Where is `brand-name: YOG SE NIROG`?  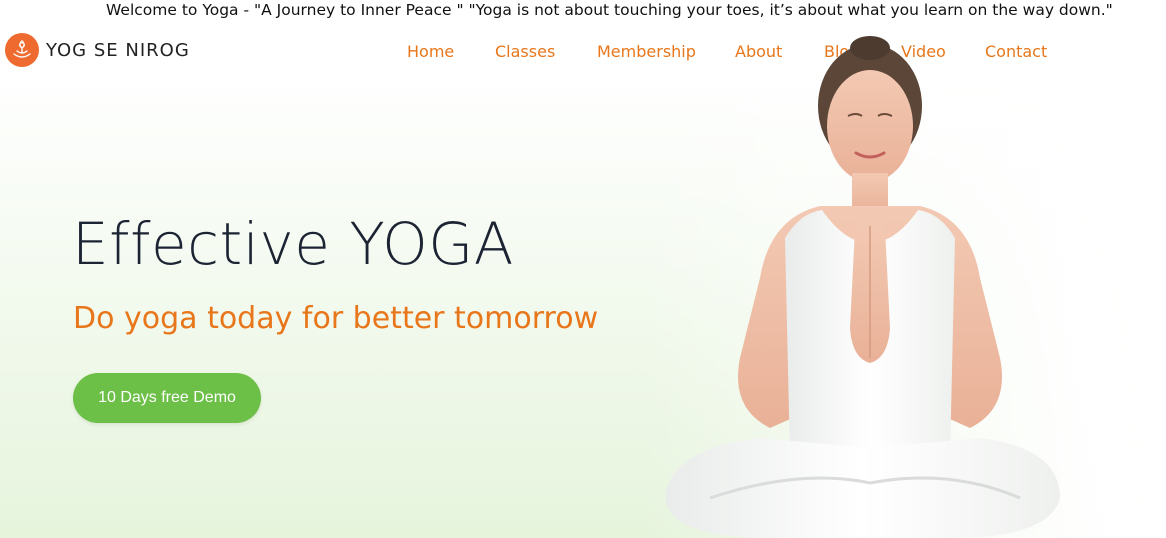
brand-name: YOG SE NIROG is located at coordinates (118, 50).